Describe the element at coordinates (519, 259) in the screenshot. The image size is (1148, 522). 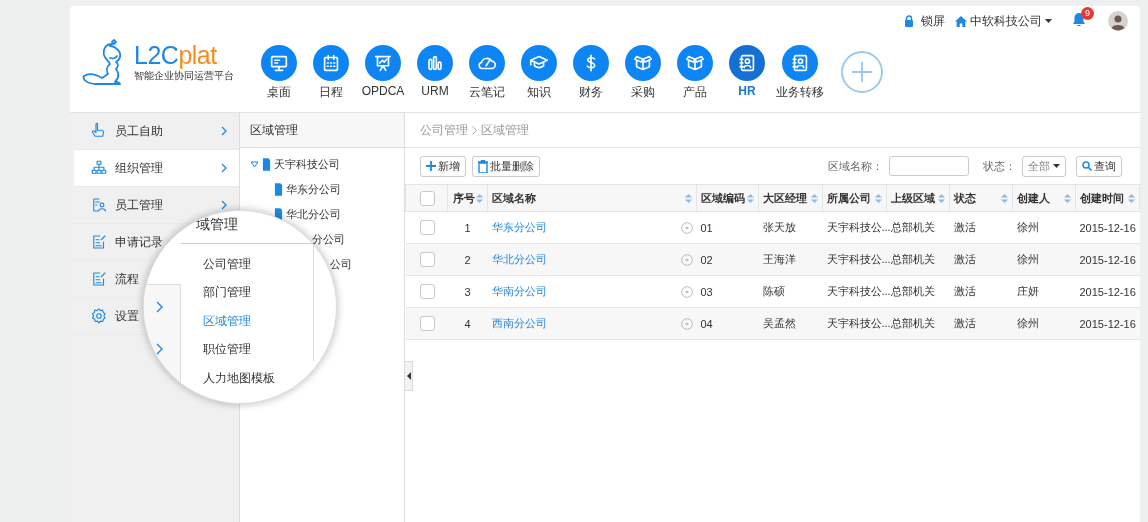
I see `region-link: 华北分公司` at that location.